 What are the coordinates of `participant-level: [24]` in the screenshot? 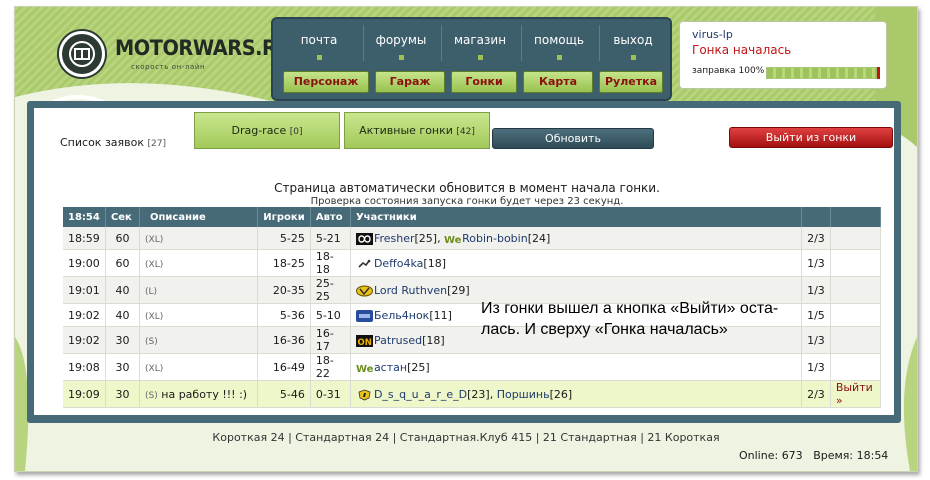 It's located at (539, 238).